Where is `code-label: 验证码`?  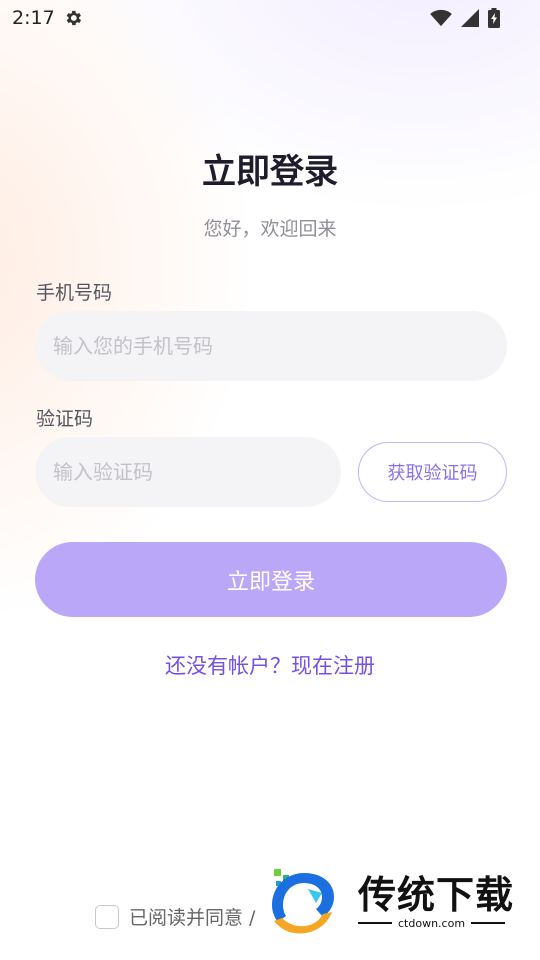
code-label: 验证码 is located at coordinates (65, 419).